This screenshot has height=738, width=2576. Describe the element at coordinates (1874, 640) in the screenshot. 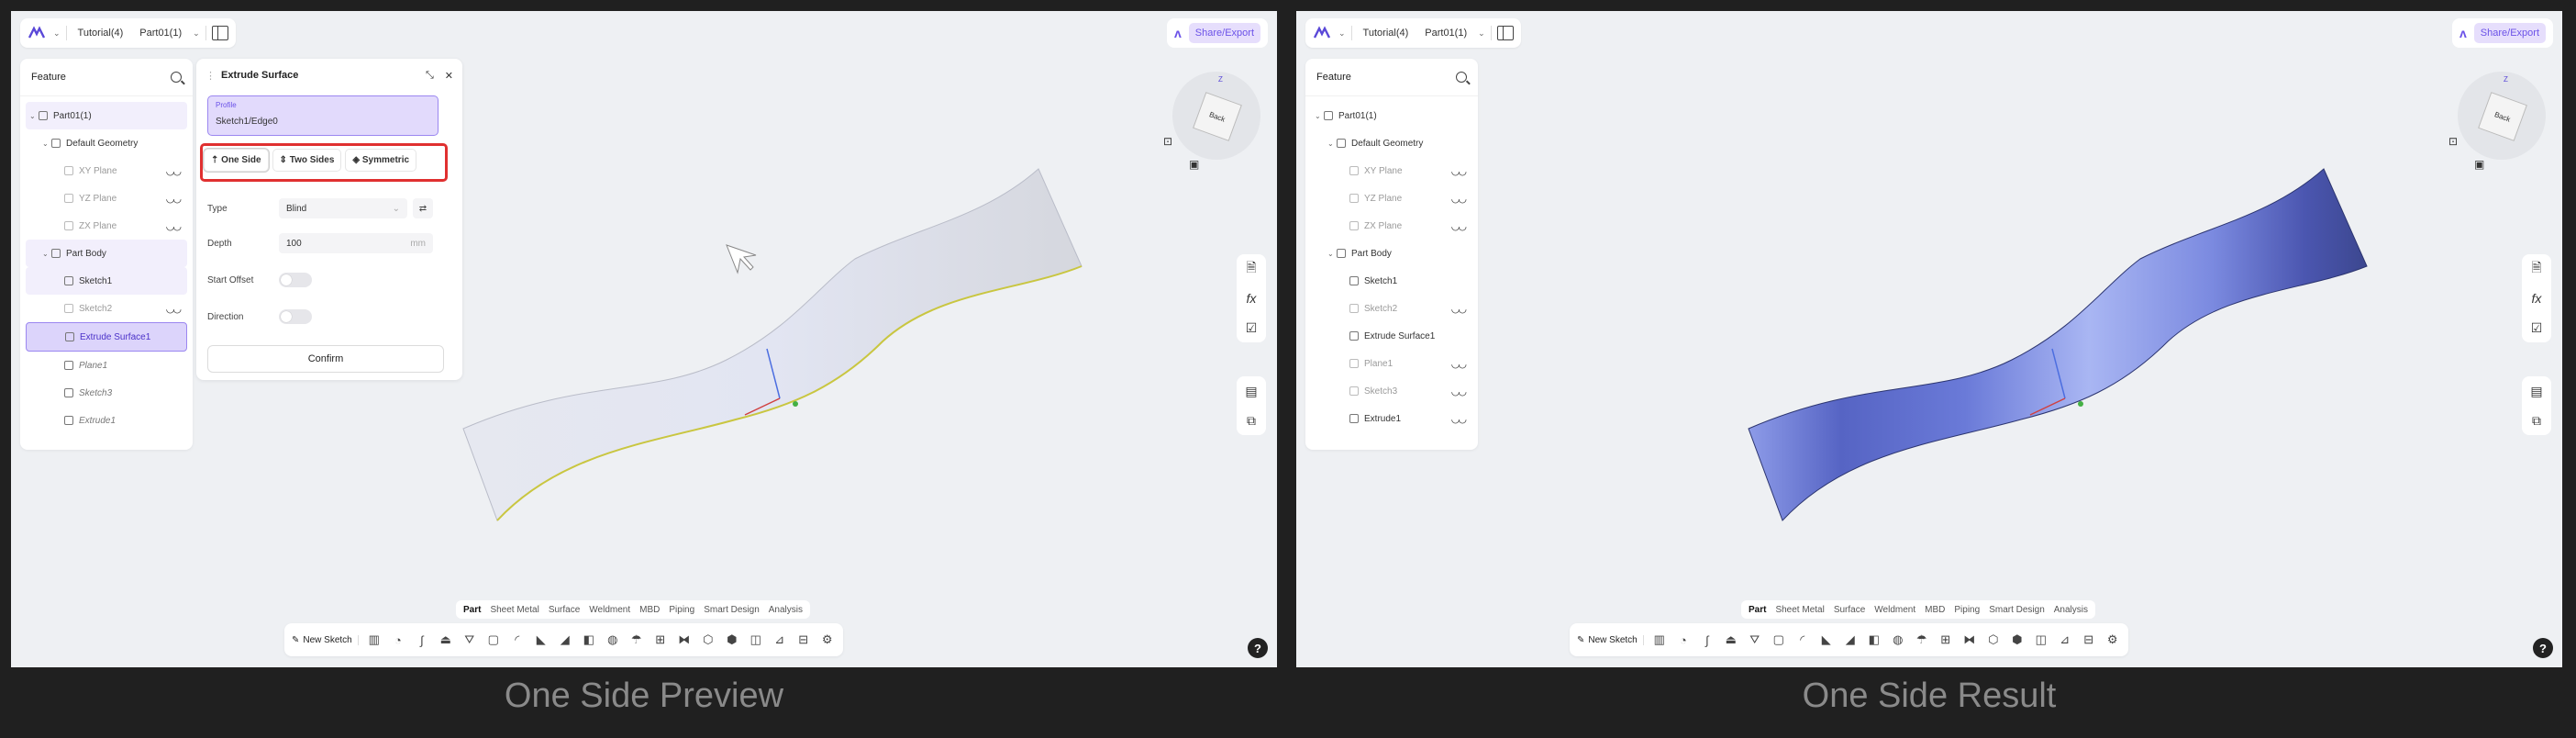

I see `hole-icon: ◧` at that location.